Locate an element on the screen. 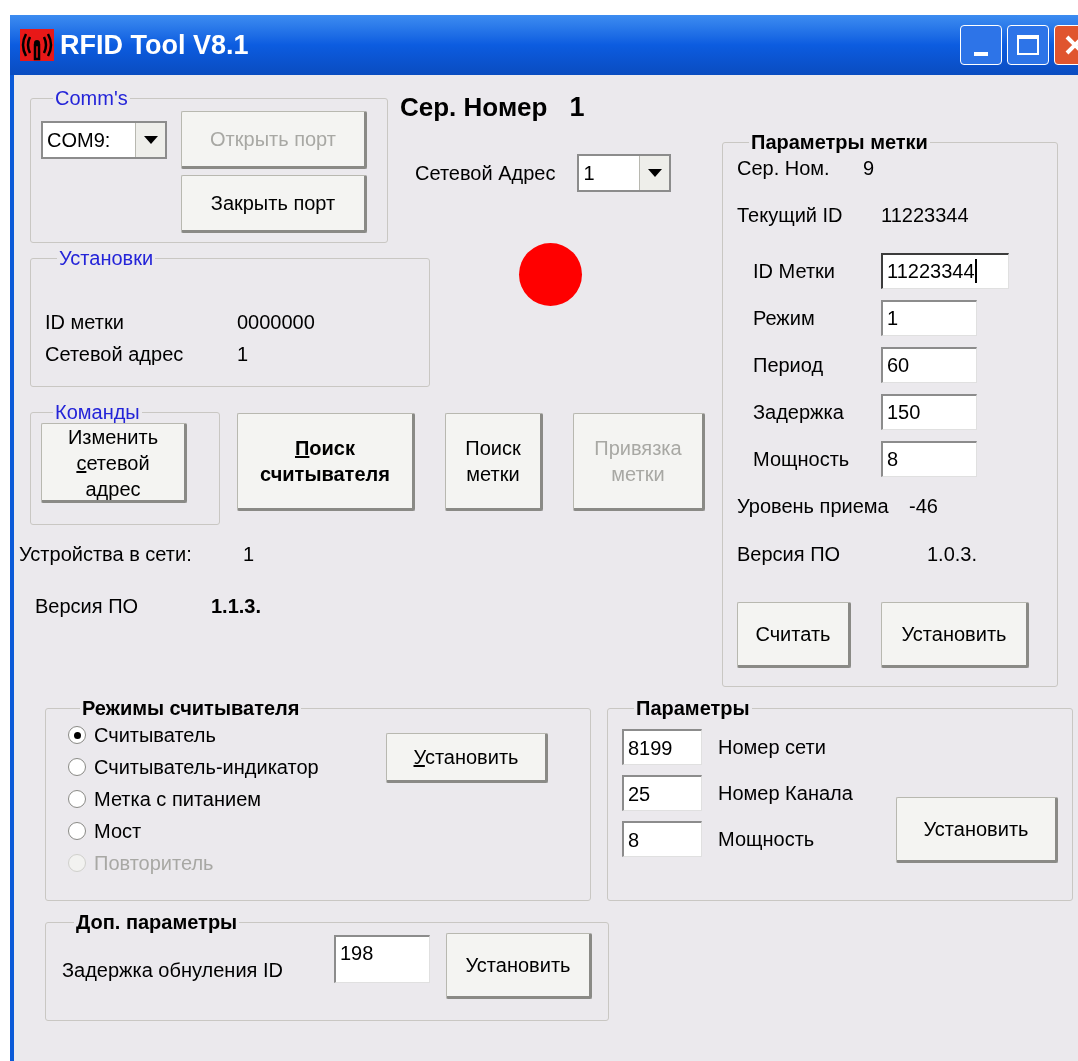 The height and width of the screenshot is (1061, 1078). text-field: 11223344 is located at coordinates (945, 270).